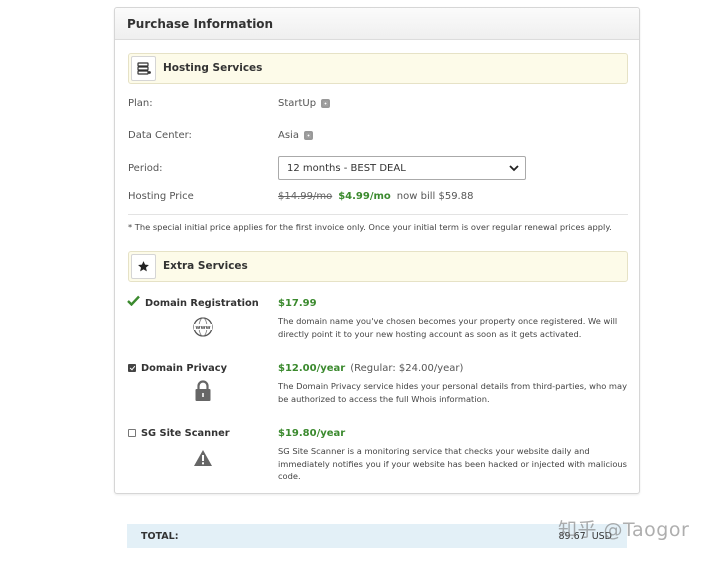 Image resolution: width=720 pixels, height=561 pixels. Describe the element at coordinates (205, 266) in the screenshot. I see `extra-services-title: Extra Services` at that location.